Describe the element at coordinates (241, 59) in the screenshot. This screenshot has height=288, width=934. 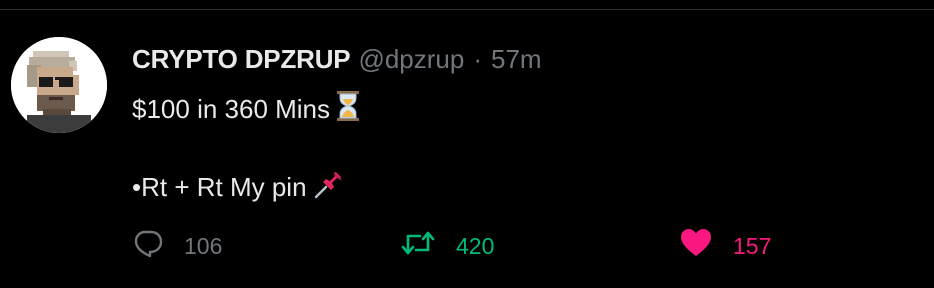
I see `display-name: CRYPTO DPZRUP` at that location.